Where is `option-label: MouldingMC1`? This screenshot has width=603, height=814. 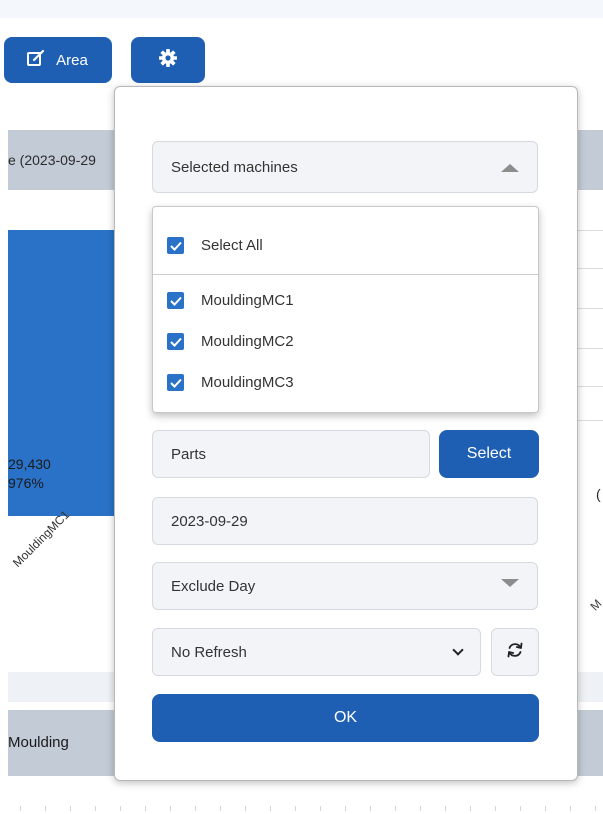 option-label: MouldingMC1 is located at coordinates (247, 300).